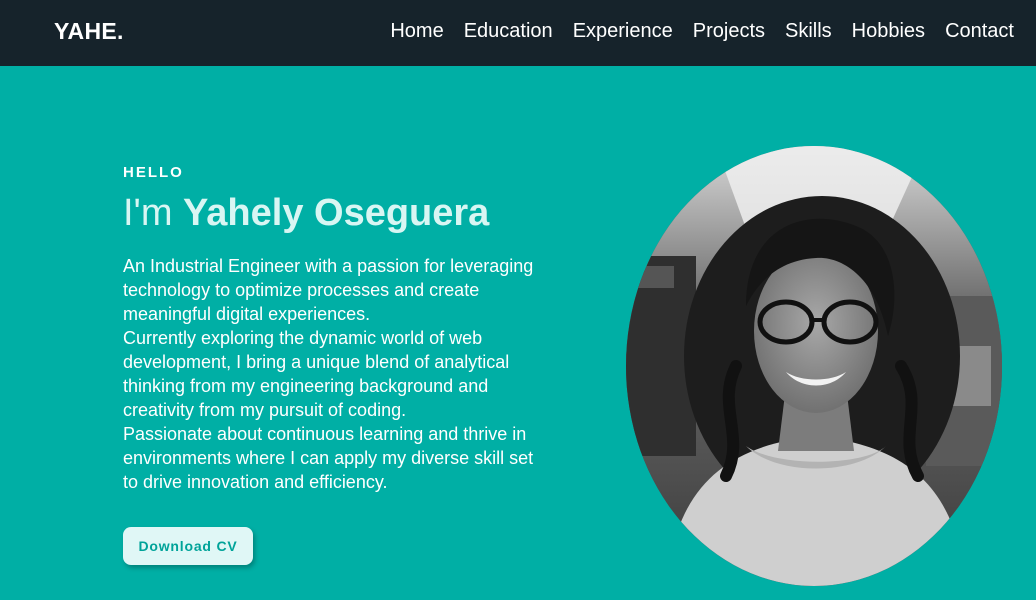  I want to click on hero-headline: I'm Yahely Oseguera, so click(306, 213).